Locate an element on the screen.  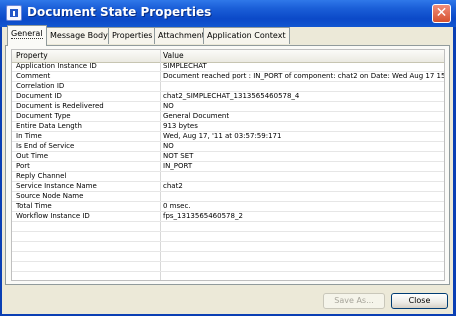
property-value: General Document is located at coordinates (196, 116).